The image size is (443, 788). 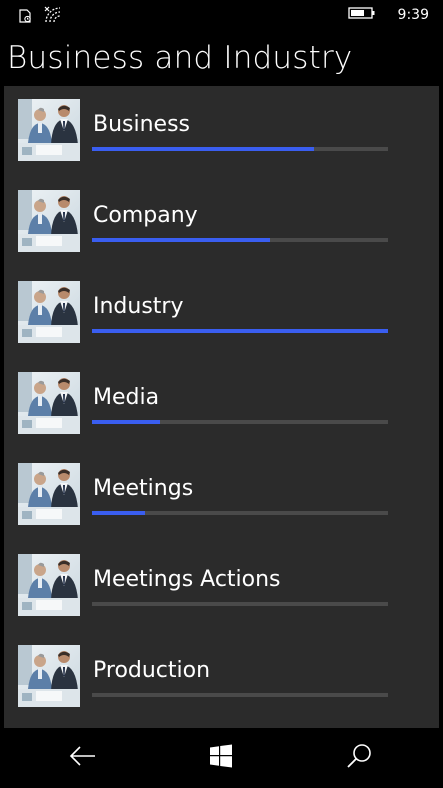 What do you see at coordinates (180, 58) in the screenshot?
I see `page-title: Business and Industry` at bounding box center [180, 58].